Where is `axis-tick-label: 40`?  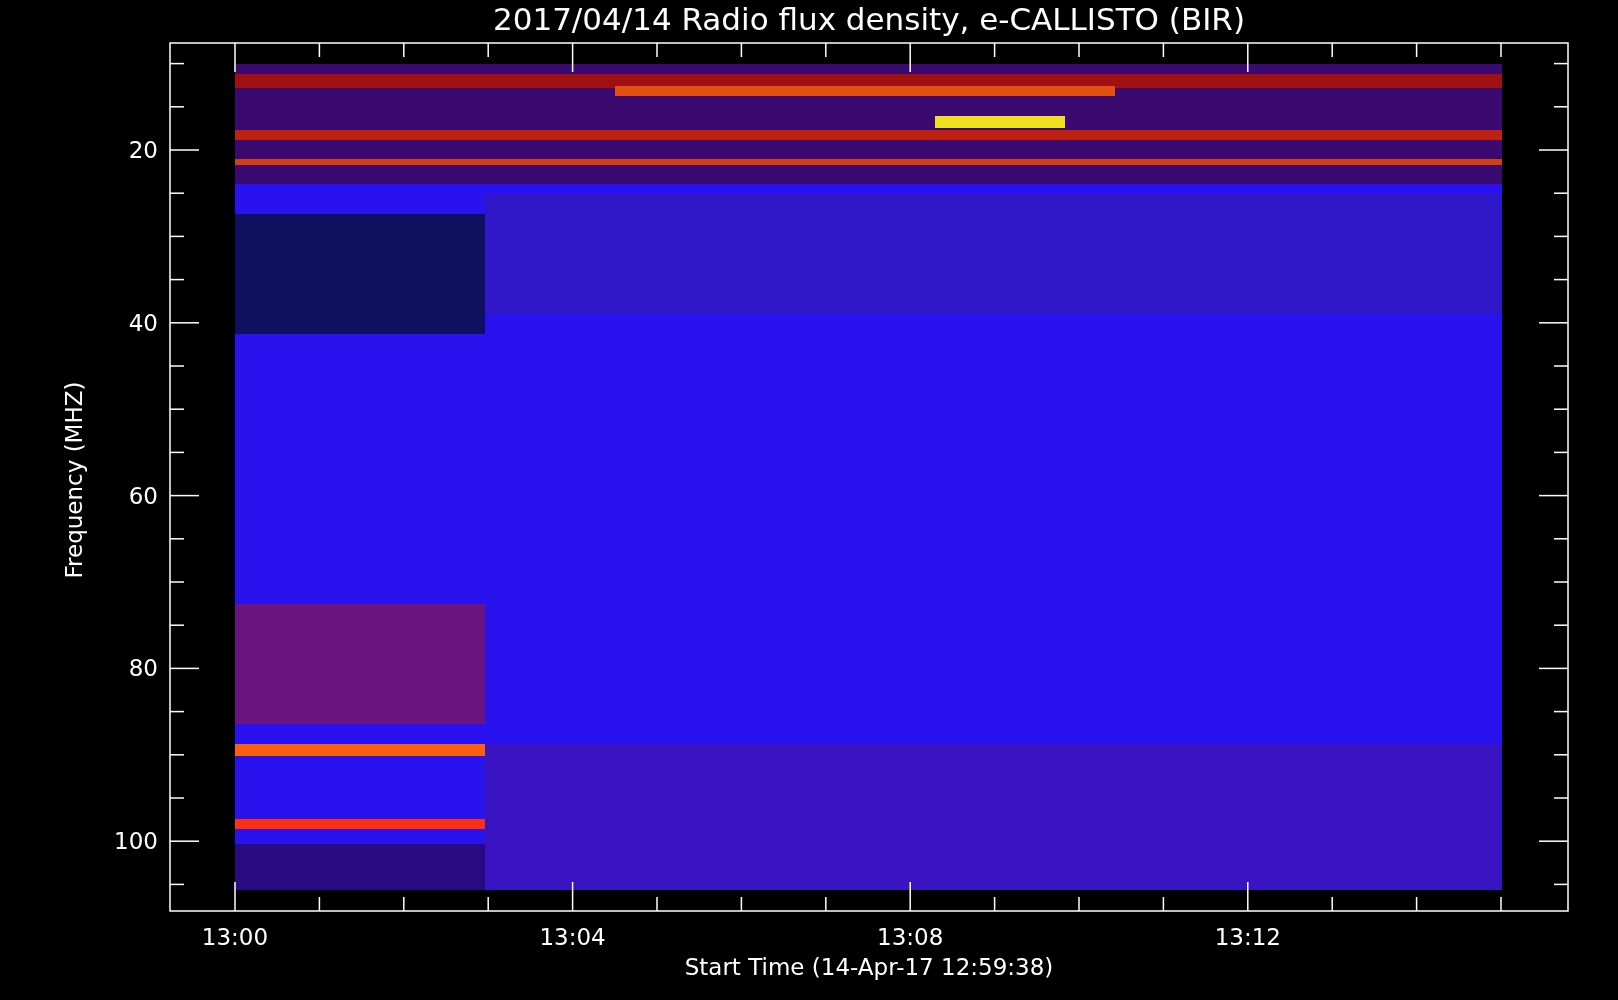
axis-tick-label: 40 is located at coordinates (143, 322).